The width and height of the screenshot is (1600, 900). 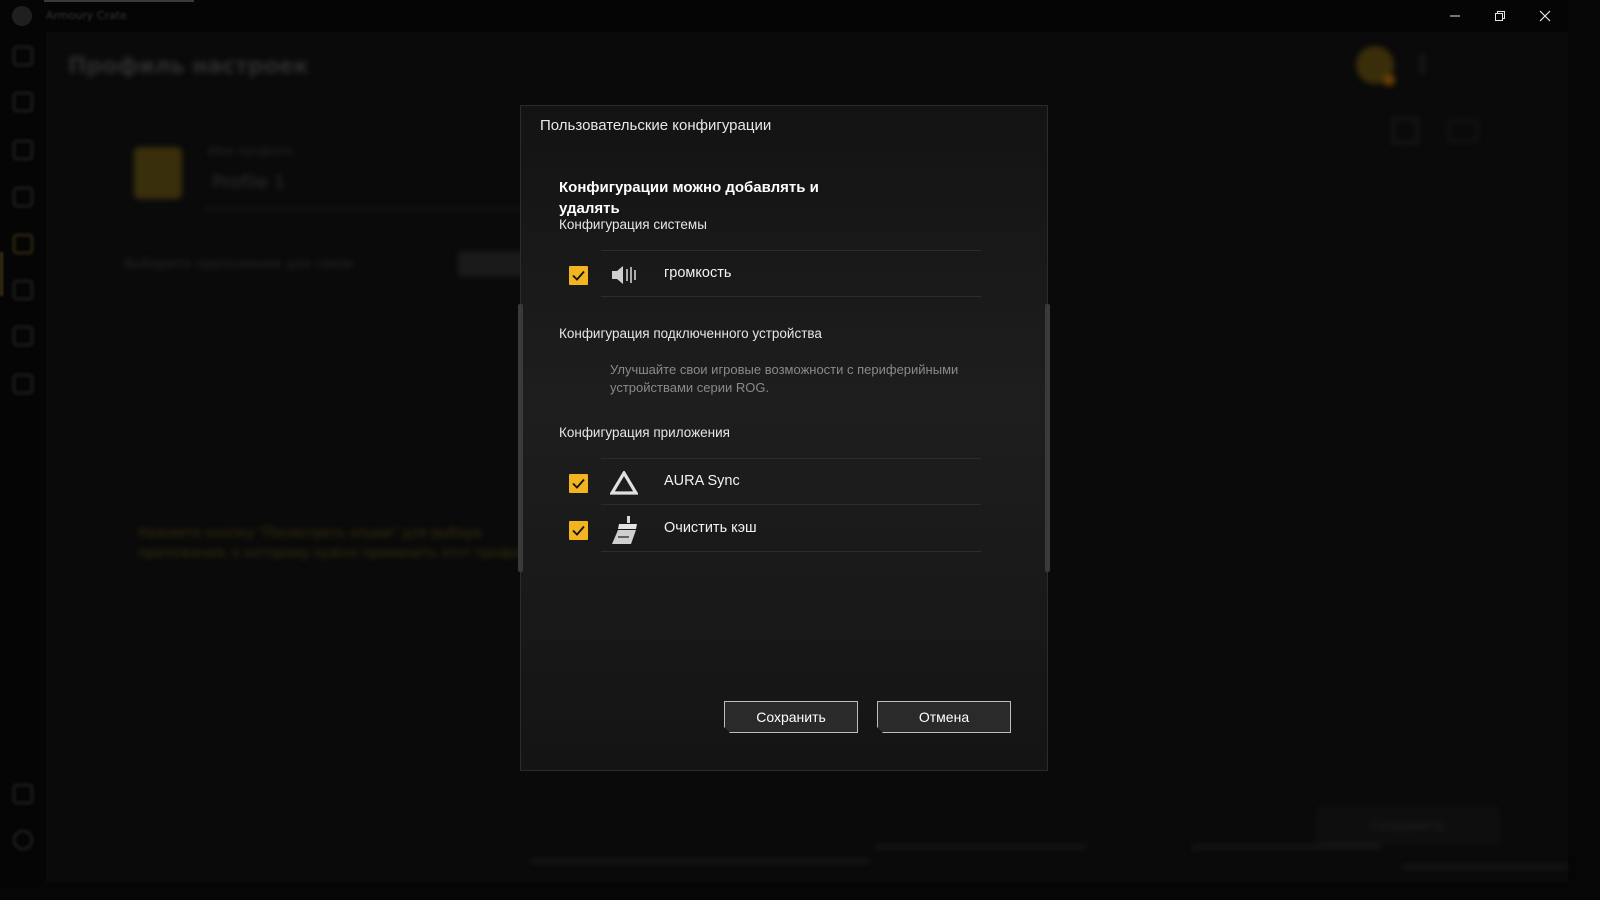 What do you see at coordinates (23, 336) in the screenshot?
I see `news-icon` at bounding box center [23, 336].